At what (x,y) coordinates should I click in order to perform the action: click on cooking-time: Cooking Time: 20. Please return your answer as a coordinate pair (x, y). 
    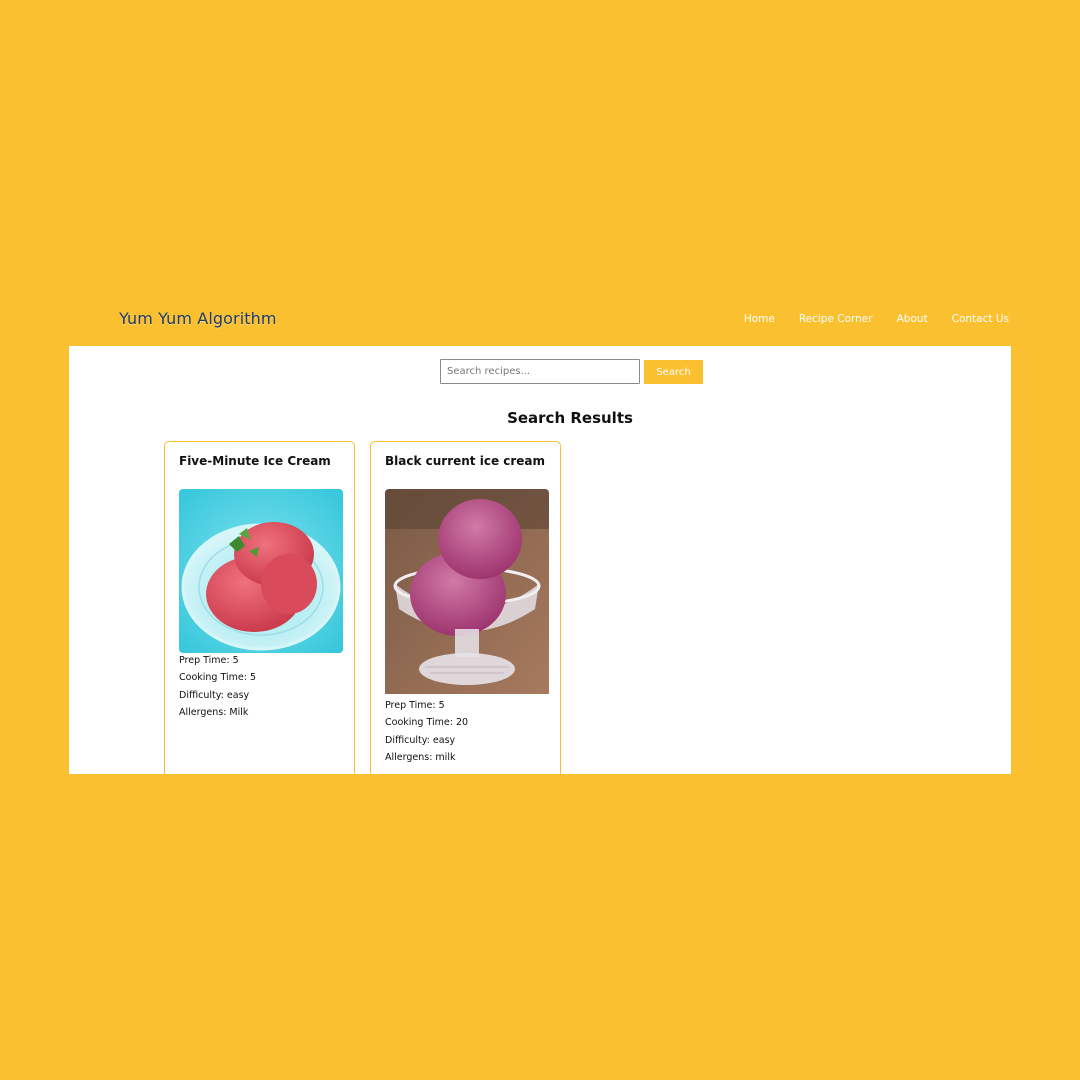
    Looking at the image, I should click on (427, 723).